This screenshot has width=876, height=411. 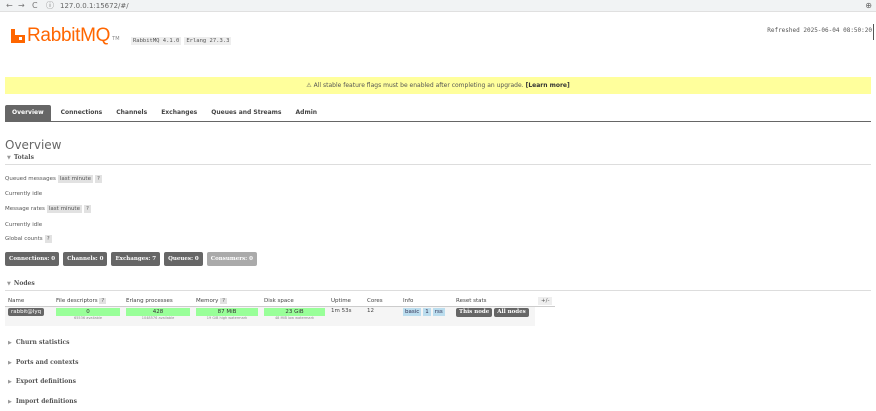 I want to click on logo-trademark: TM, so click(x=116, y=39).